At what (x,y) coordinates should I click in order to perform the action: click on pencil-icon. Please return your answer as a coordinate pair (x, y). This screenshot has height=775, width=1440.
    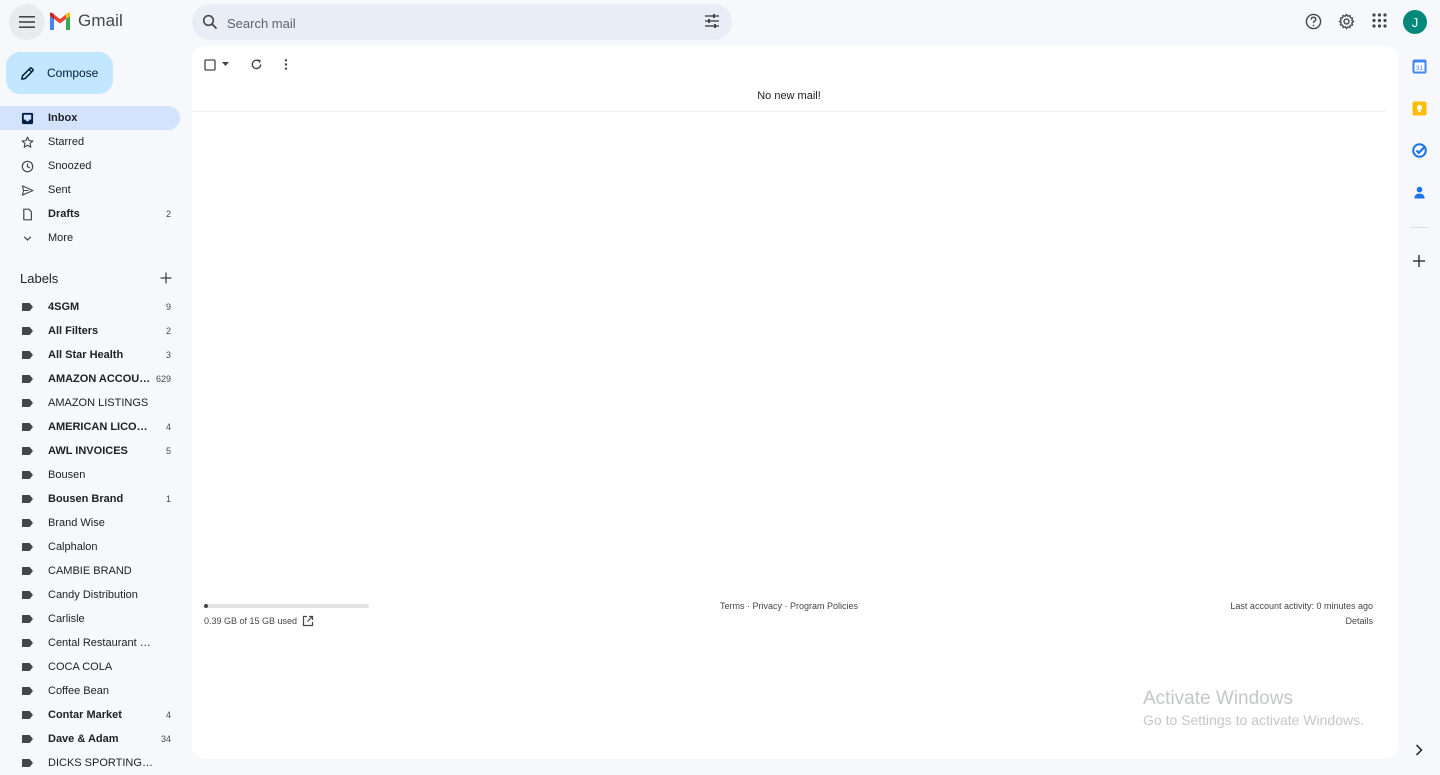
    Looking at the image, I should click on (27, 73).